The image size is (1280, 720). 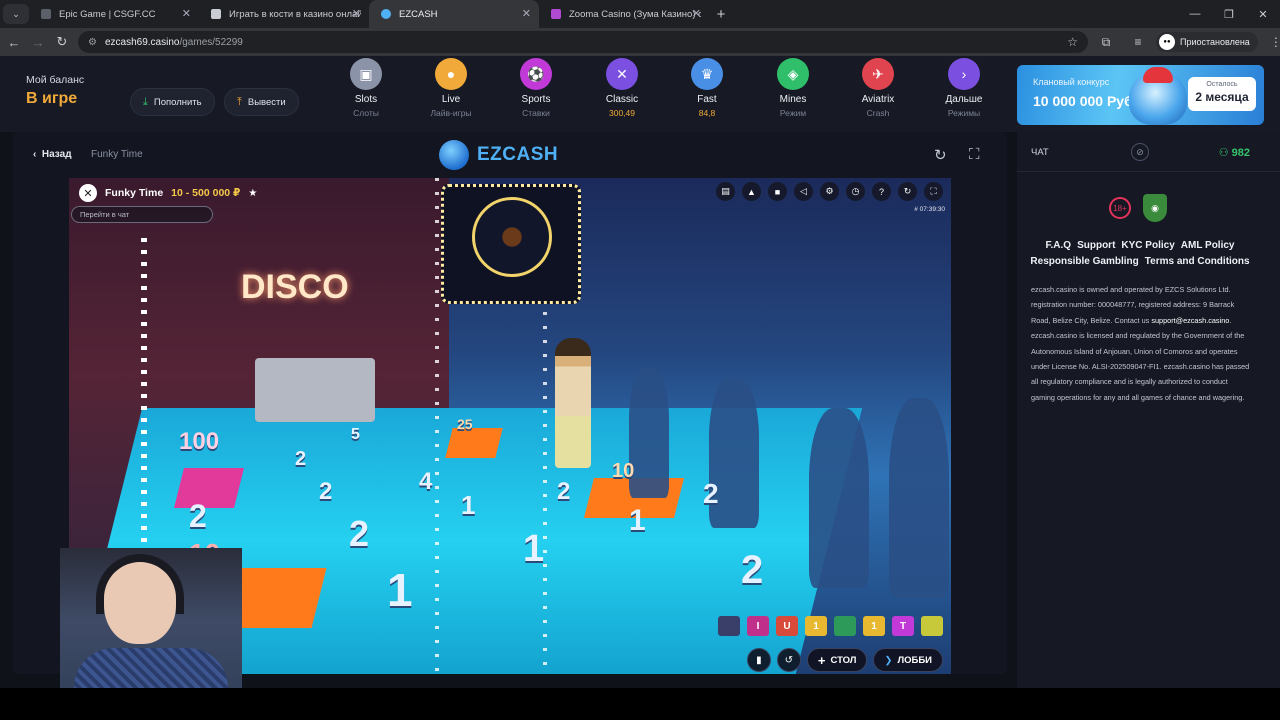 I want to click on footer-link: F.A.Q, so click(x=1059, y=245).